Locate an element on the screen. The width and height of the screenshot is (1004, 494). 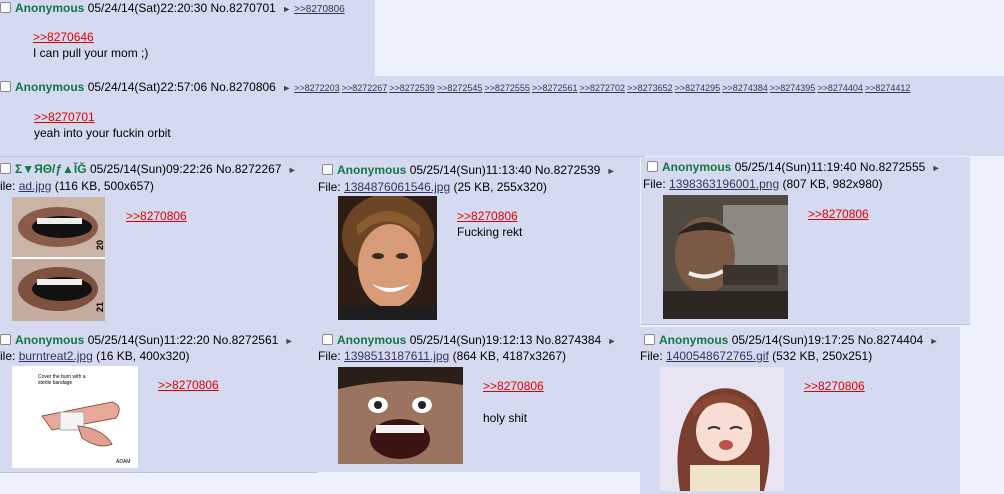
quote-link: >>8270701 is located at coordinates (64, 117).